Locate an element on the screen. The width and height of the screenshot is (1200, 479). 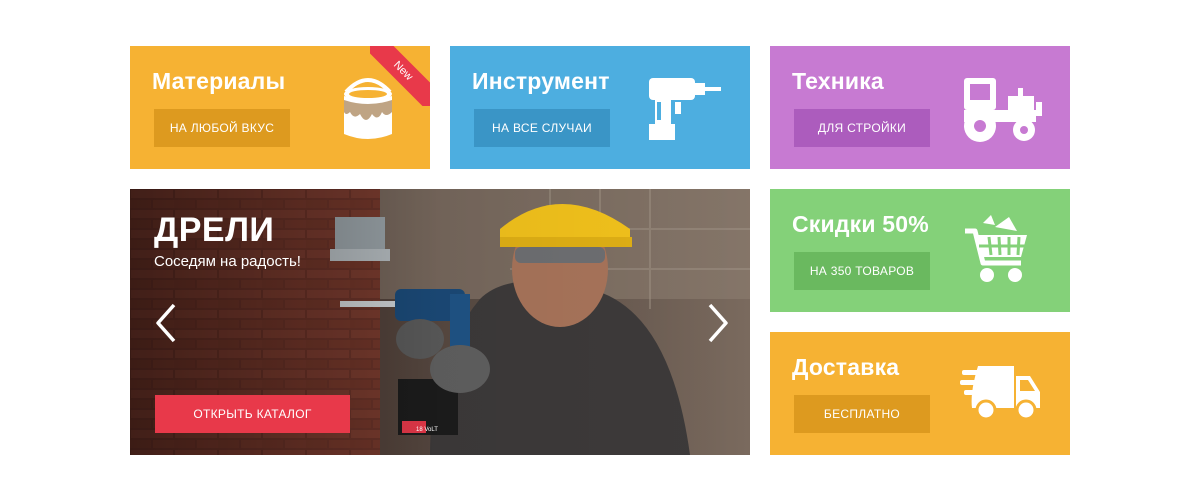
battery-label: 18 VoLT is located at coordinates (427, 430).